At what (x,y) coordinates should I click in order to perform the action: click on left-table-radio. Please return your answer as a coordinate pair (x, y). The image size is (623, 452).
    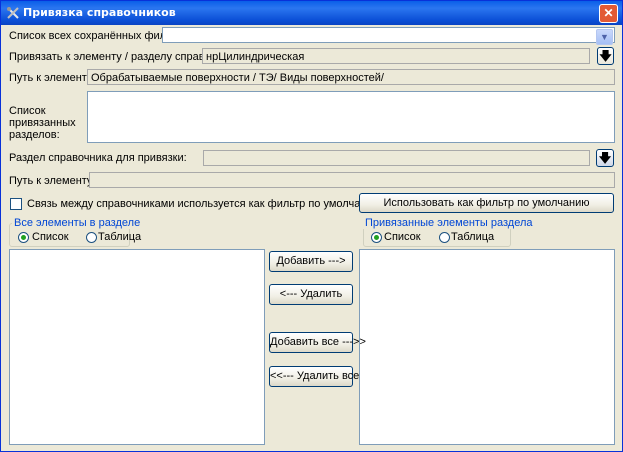
    Looking at the image, I should click on (91, 237).